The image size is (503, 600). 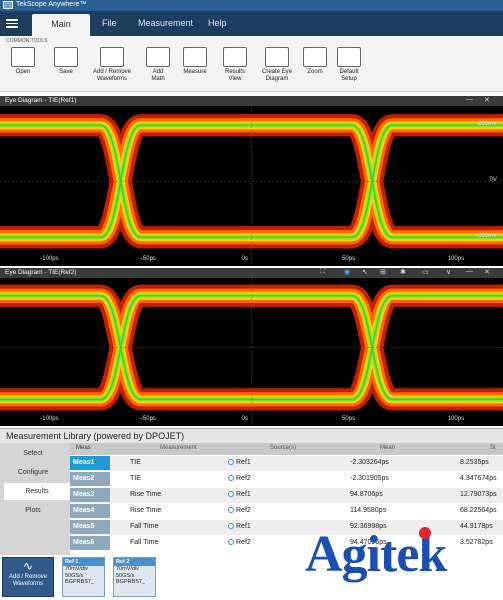 What do you see at coordinates (90, 527) in the screenshot?
I see `meas-cell: Meas5` at bounding box center [90, 527].